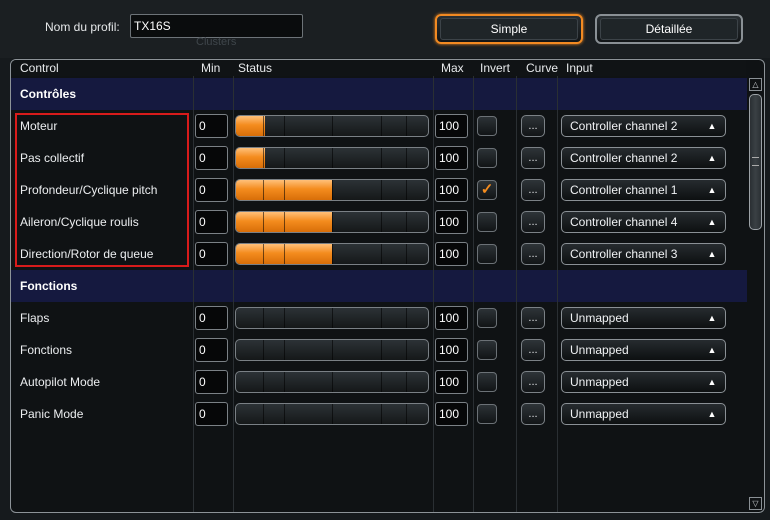 The width and height of the screenshot is (770, 520). Describe the element at coordinates (579, 68) in the screenshot. I see `header-input: Input` at that location.